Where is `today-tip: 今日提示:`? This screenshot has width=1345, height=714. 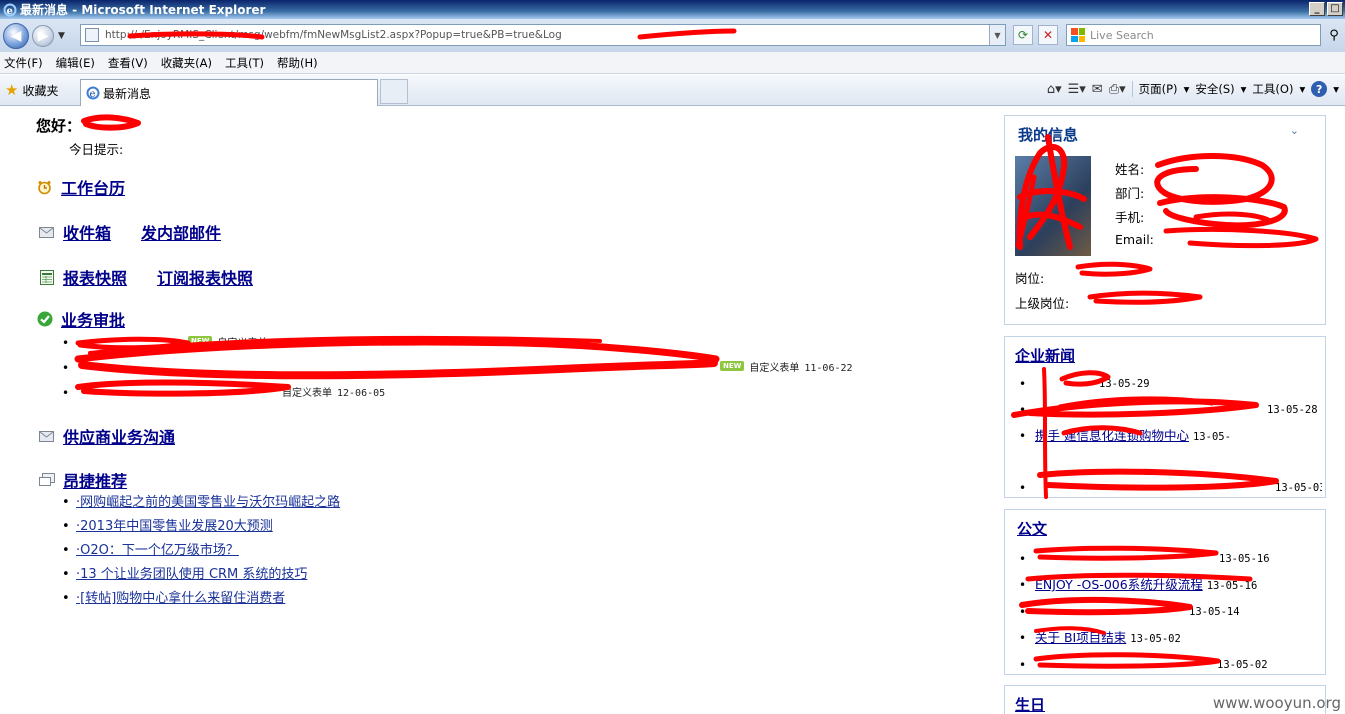 today-tip: 今日提示: is located at coordinates (96, 149).